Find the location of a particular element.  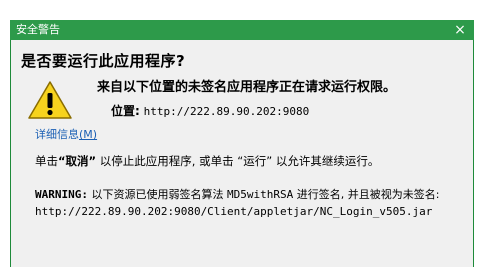

location-row: 位置: http://222.89.90.202:9080 is located at coordinates (210, 110).